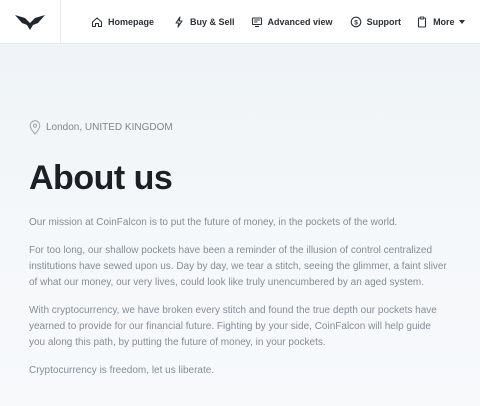  I want to click on caret-down-icon, so click(461, 21).